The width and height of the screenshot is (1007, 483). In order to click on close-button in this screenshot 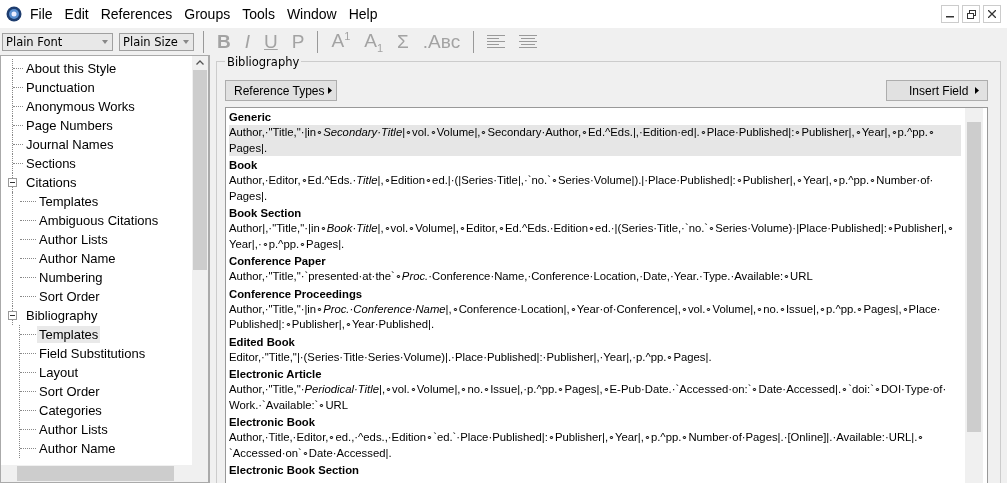, I will do `click(992, 14)`.